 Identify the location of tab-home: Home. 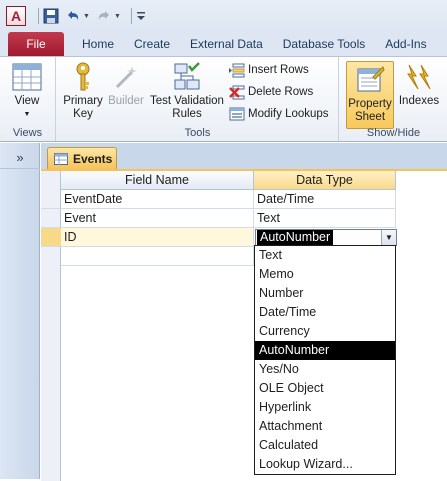
(98, 44).